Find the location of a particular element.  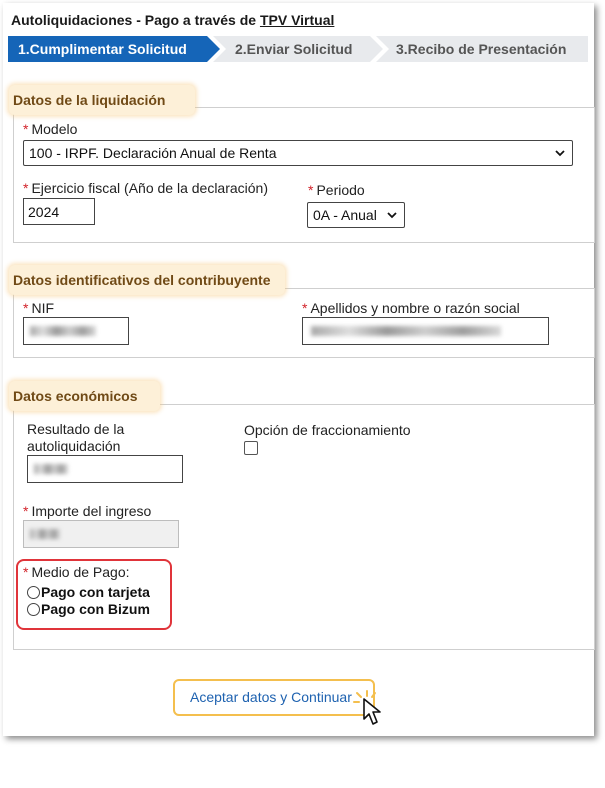

fraccionamiento-label: Opción de fraccionamiento is located at coordinates (327, 430).